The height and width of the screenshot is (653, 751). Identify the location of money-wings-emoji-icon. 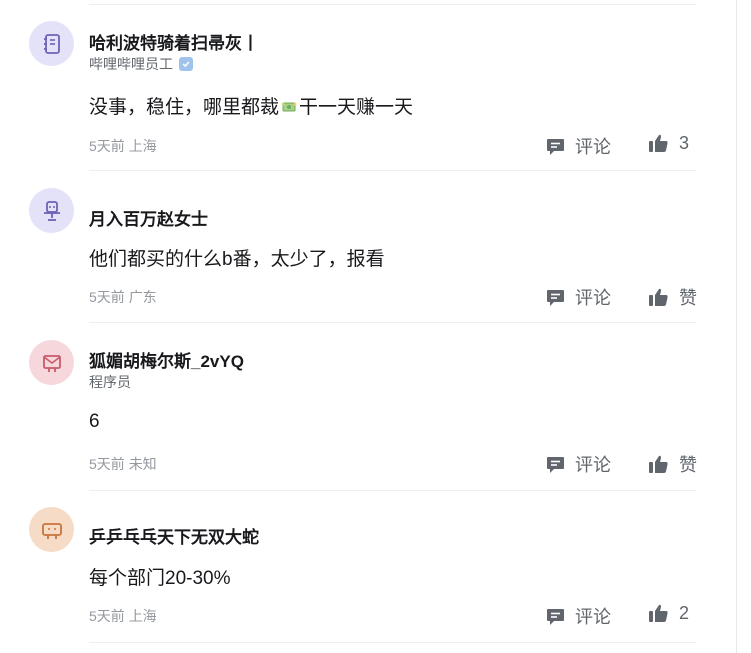
(289, 107).